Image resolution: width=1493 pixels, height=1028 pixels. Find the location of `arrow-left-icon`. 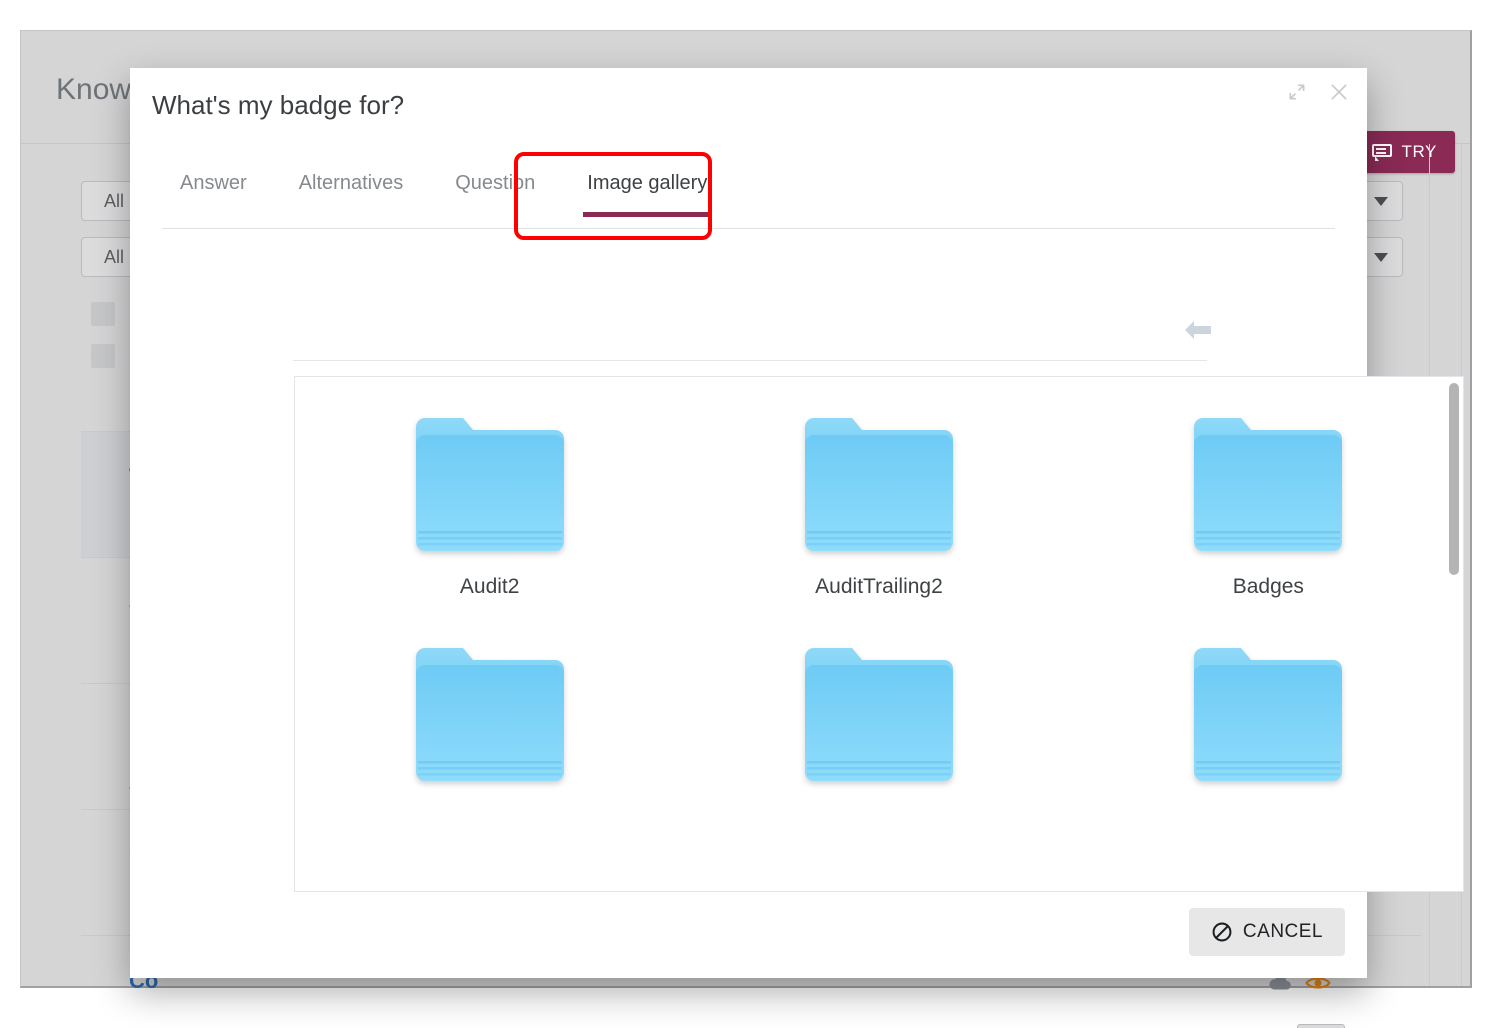

arrow-left-icon is located at coordinates (1198, 330).